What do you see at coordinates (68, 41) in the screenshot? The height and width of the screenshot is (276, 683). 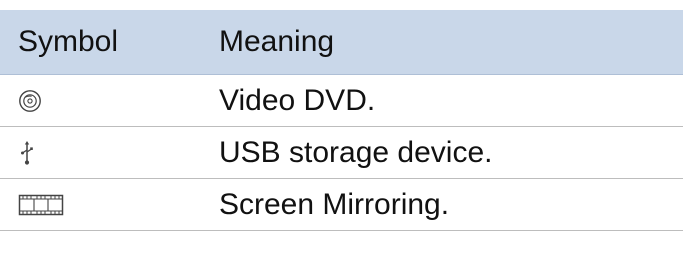 I see `header-symbol-label: Symbol` at bounding box center [68, 41].